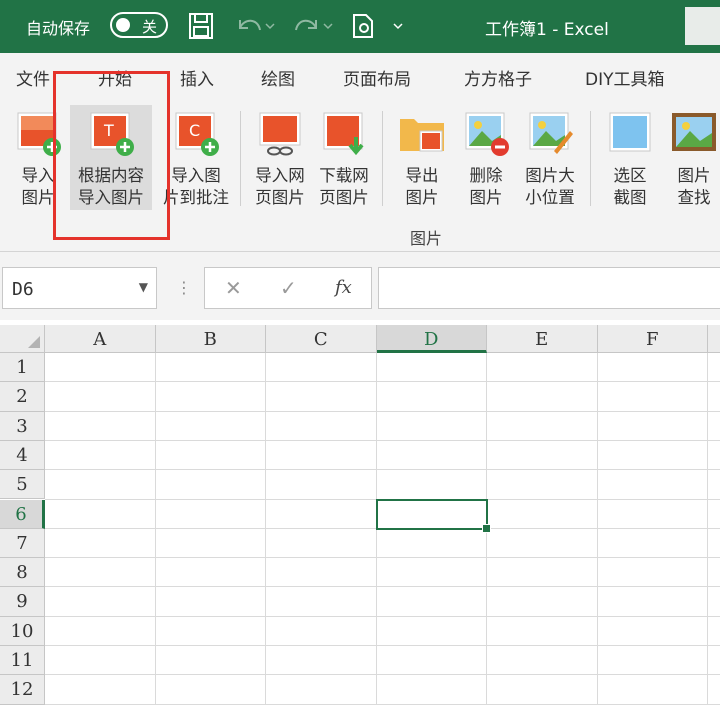  Describe the element at coordinates (233, 288) in the screenshot. I see `cancel-icon: ✕` at that location.